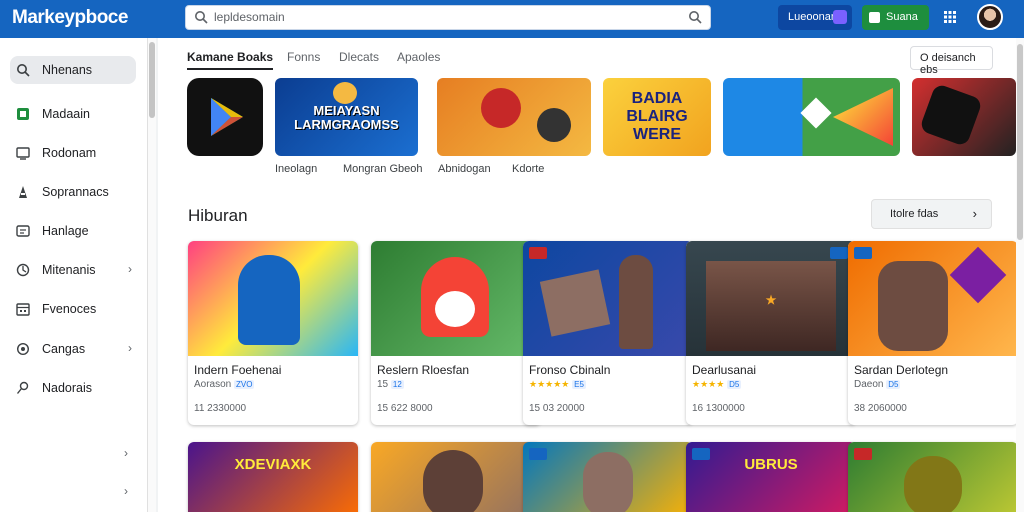  I want to click on tab-apaoles: Apaoles, so click(418, 59).